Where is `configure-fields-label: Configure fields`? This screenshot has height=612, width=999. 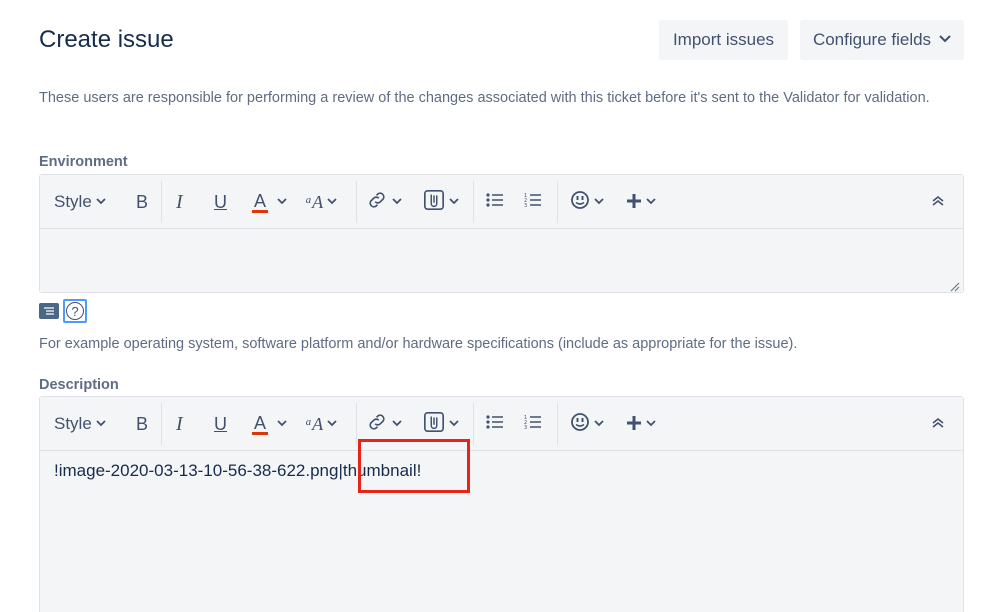 configure-fields-label: Configure fields is located at coordinates (872, 39).